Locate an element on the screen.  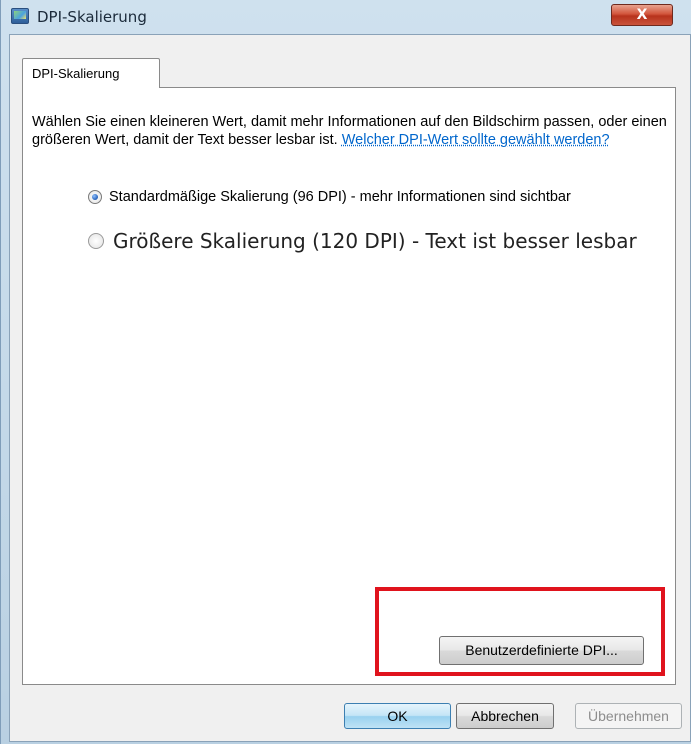
display-settings-icon is located at coordinates (20, 16).